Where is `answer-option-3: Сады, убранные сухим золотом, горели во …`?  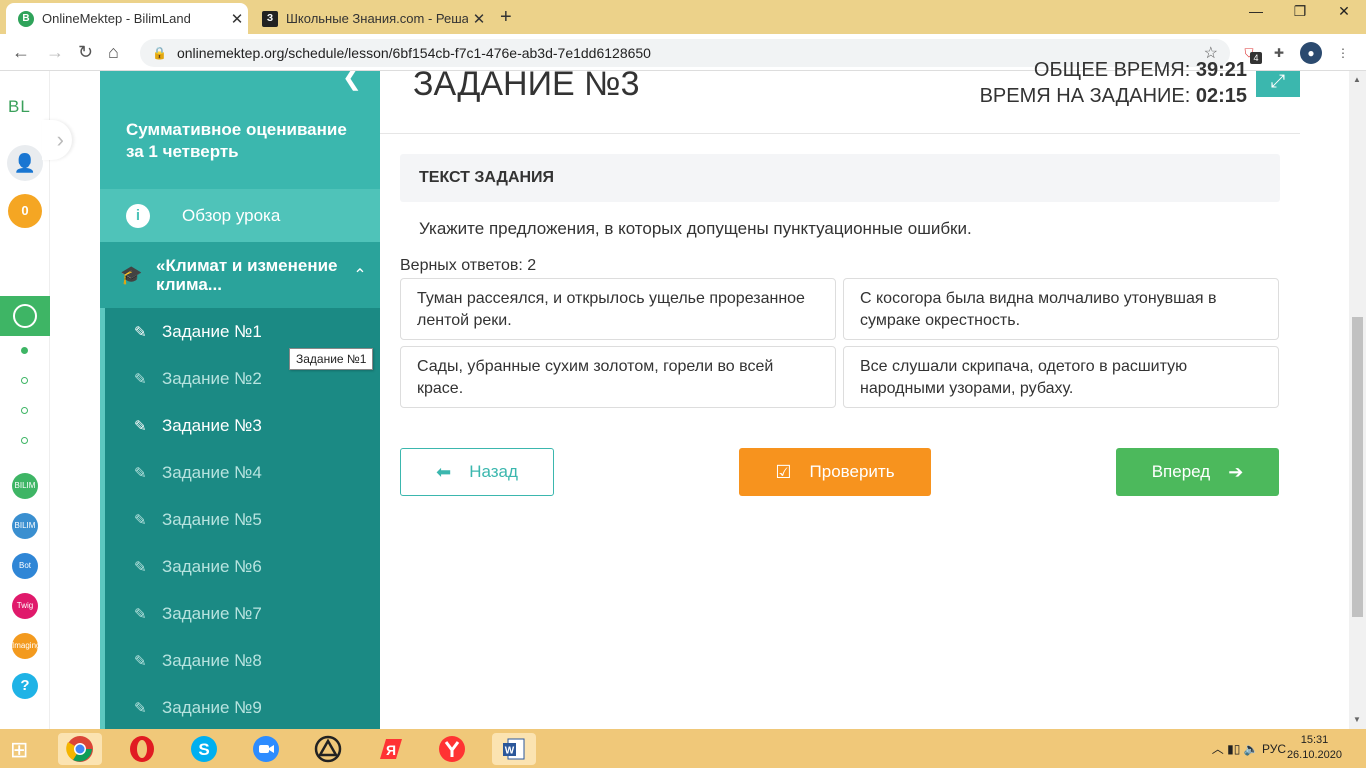
answer-option-3: Сады, убранные сухим золотом, горели во … is located at coordinates (618, 377).